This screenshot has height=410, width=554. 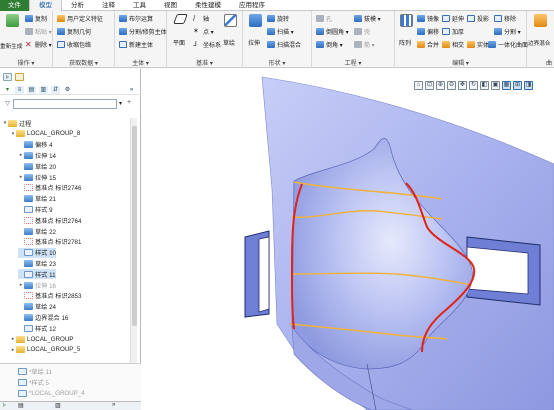 I want to click on swept-blend-button: 扫描混合, so click(x=284, y=44).